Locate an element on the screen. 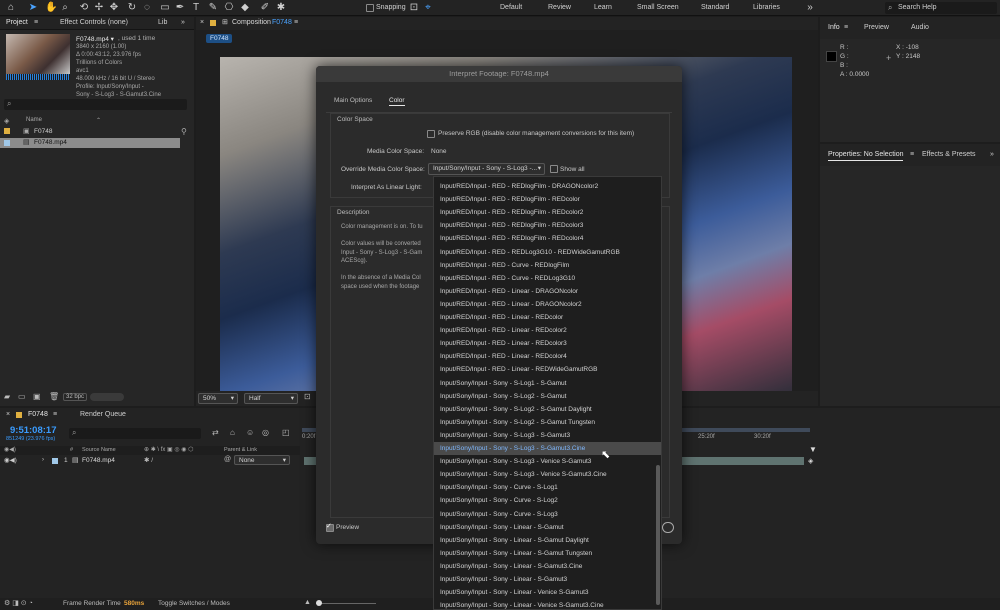  expand-layer-icon: › is located at coordinates (43, 460).